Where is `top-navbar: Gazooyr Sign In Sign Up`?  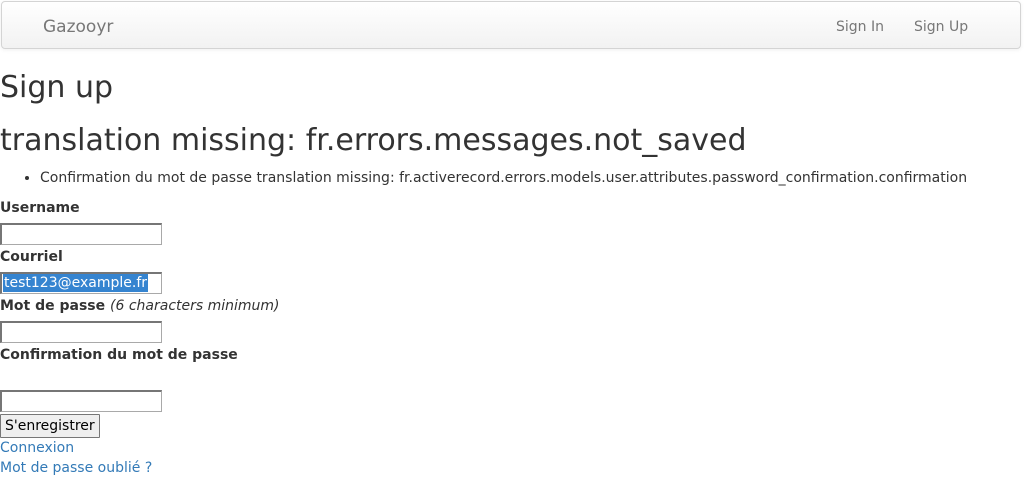
top-navbar: Gazooyr Sign In Sign Up is located at coordinates (511, 25).